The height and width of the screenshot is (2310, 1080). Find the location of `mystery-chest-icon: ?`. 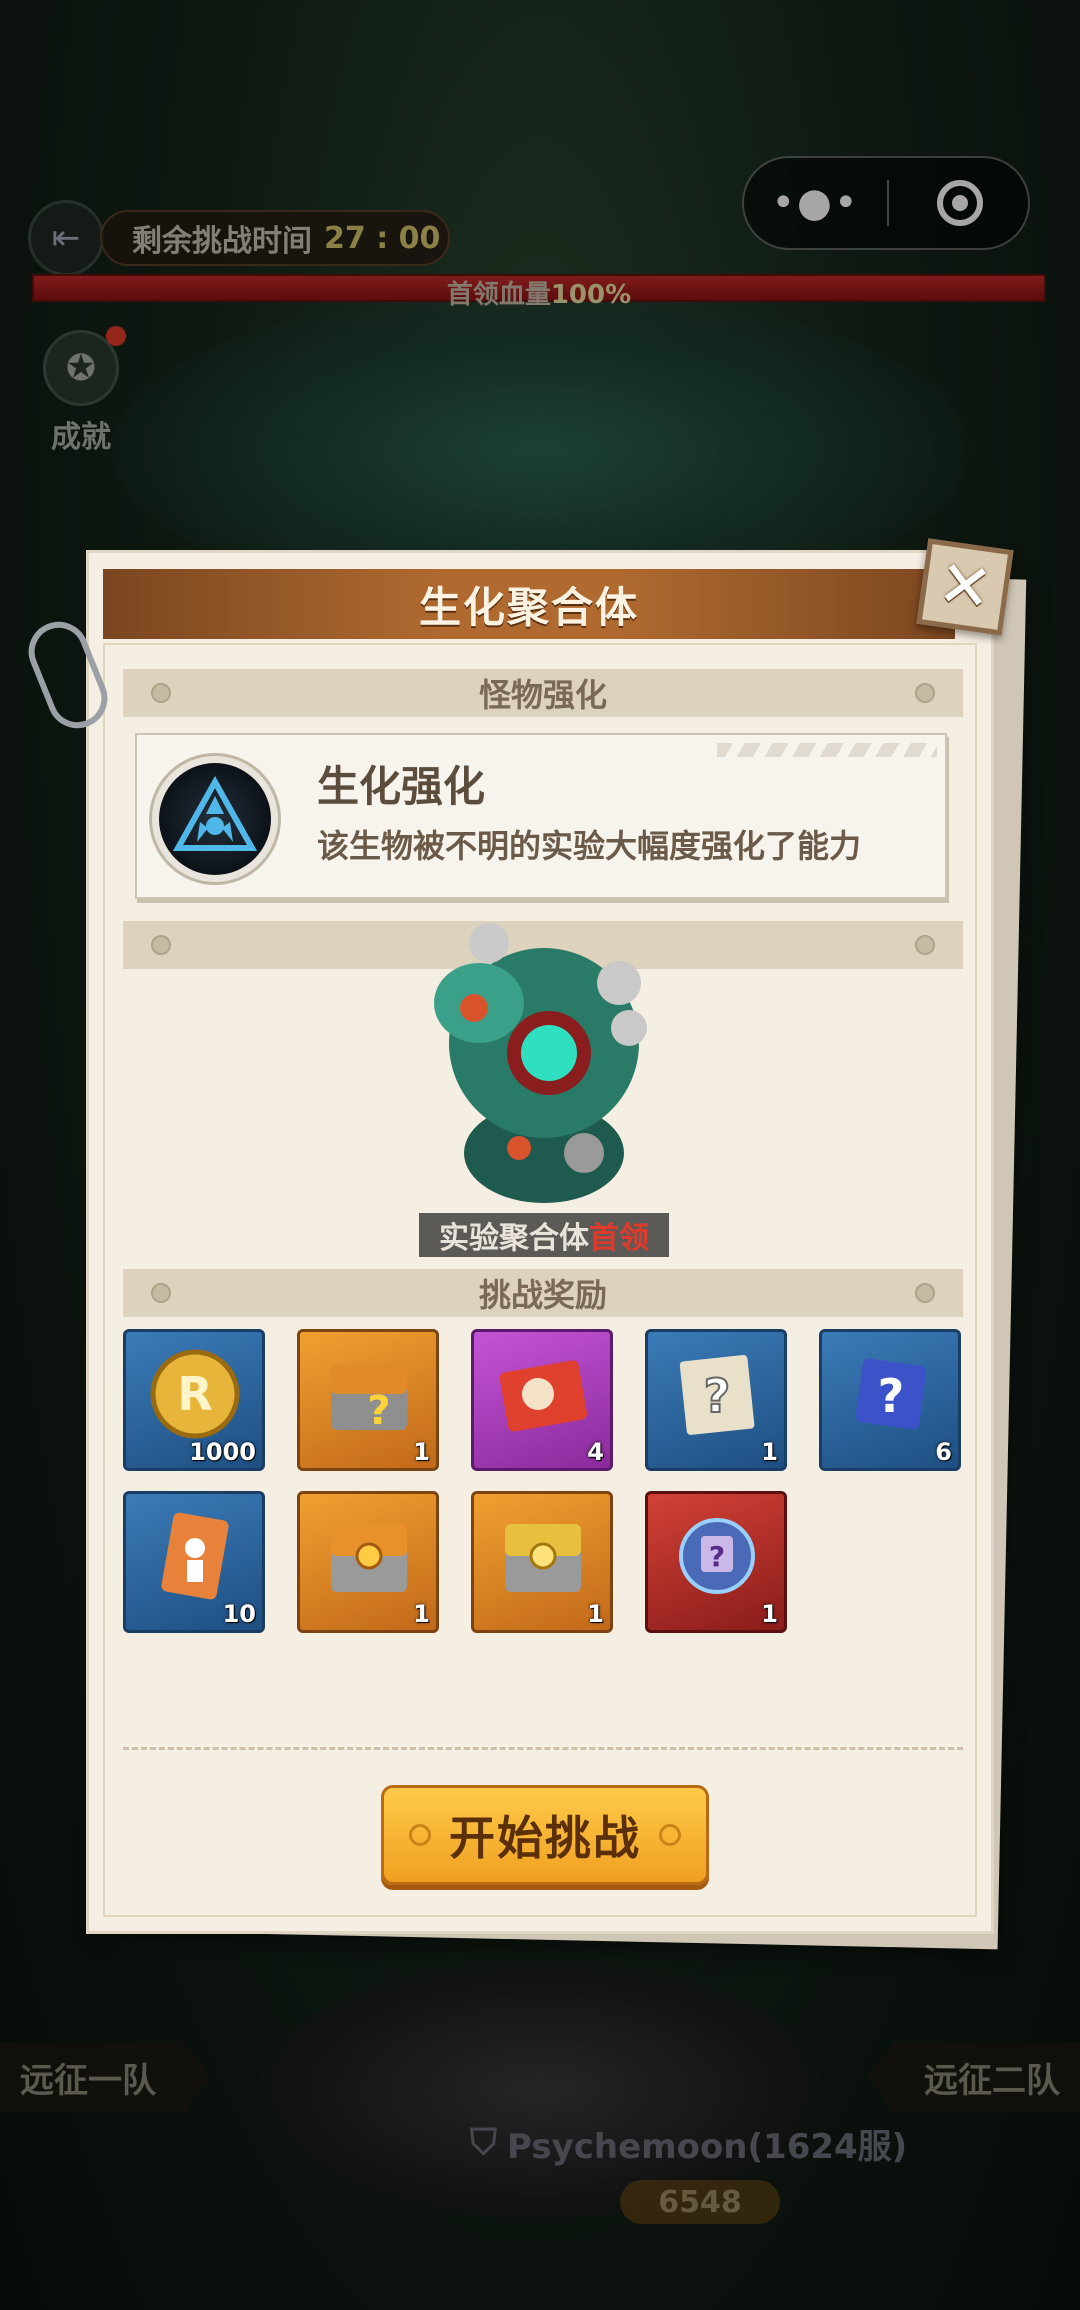

mystery-chest-icon: ? is located at coordinates (369, 1394).